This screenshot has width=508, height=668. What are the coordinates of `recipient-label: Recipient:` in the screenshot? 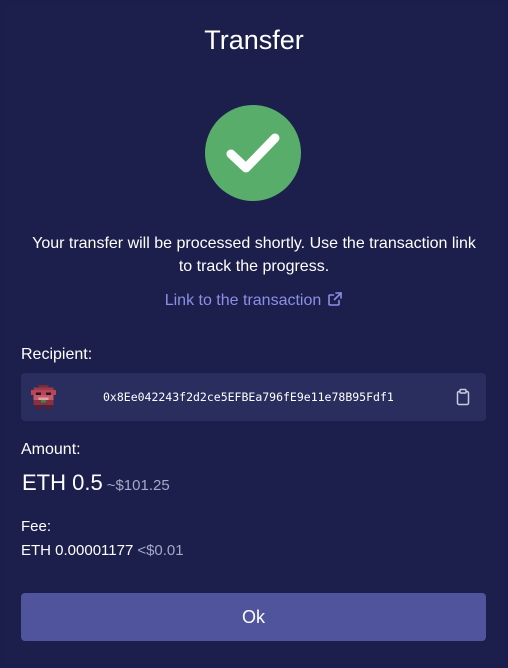 It's located at (57, 354).